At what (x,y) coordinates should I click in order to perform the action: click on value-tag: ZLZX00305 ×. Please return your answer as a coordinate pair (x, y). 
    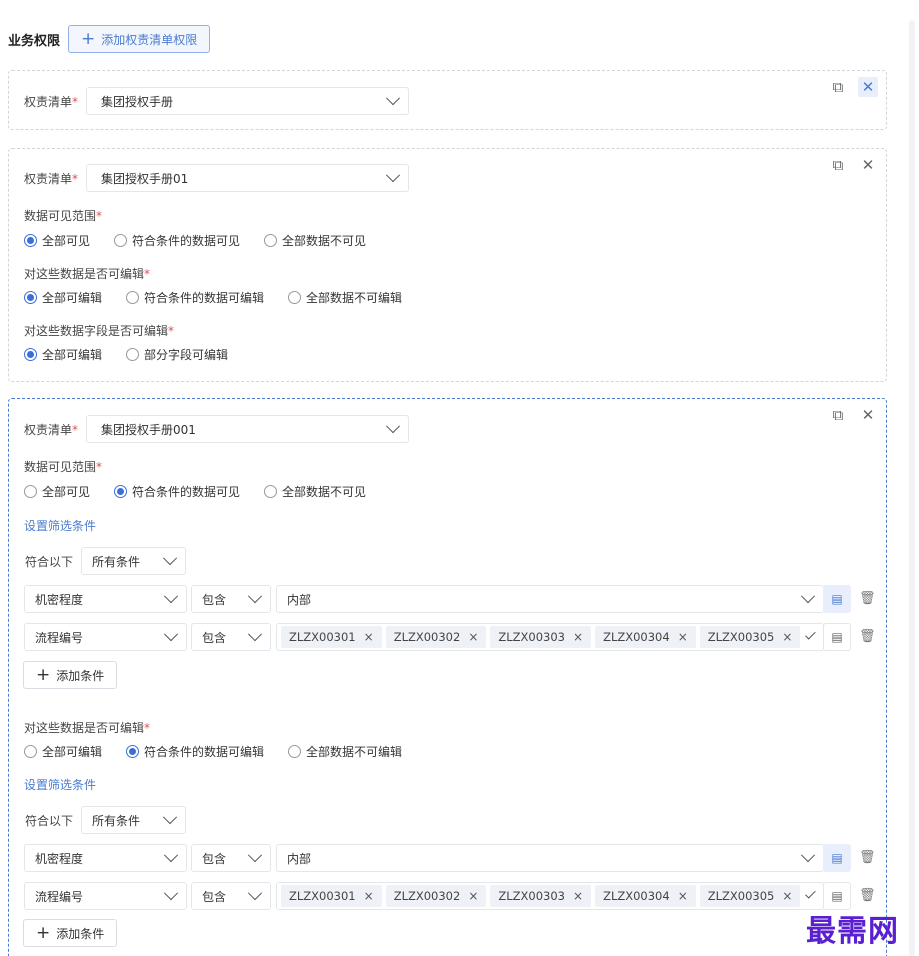
    Looking at the image, I should click on (750, 896).